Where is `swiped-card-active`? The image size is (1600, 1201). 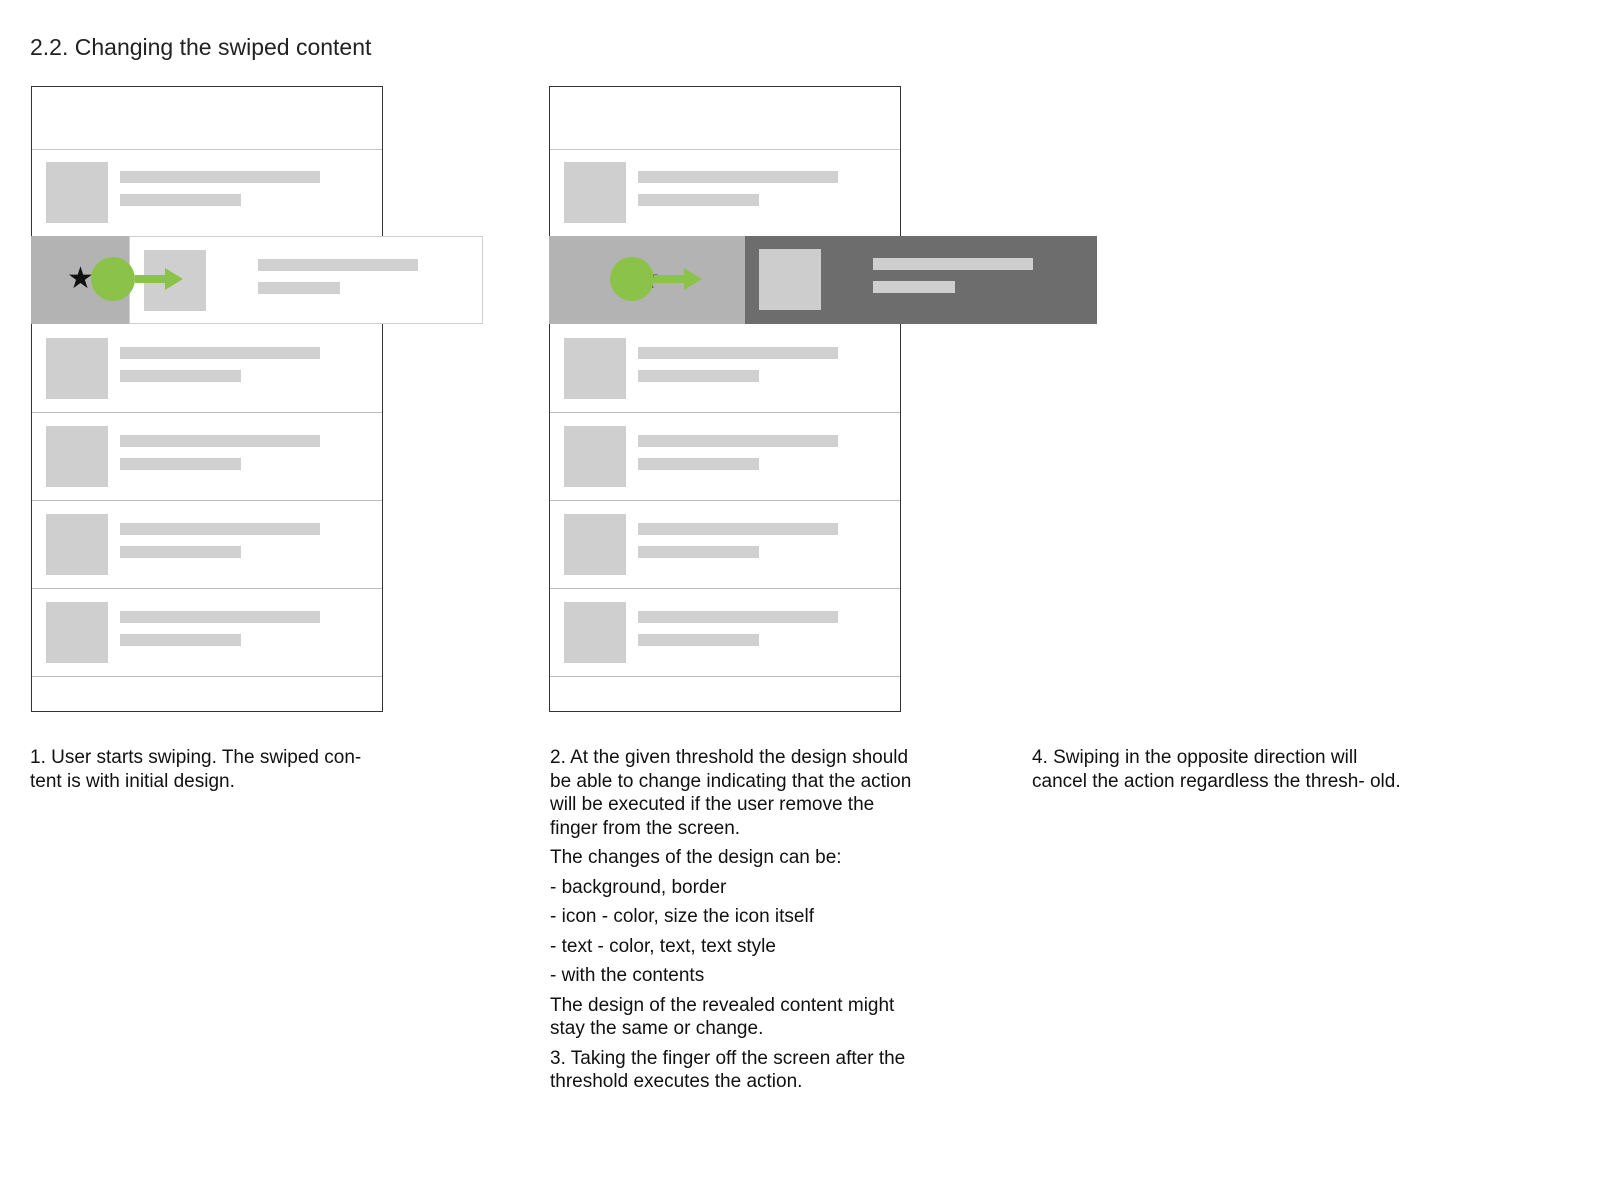 swiped-card-active is located at coordinates (921, 280).